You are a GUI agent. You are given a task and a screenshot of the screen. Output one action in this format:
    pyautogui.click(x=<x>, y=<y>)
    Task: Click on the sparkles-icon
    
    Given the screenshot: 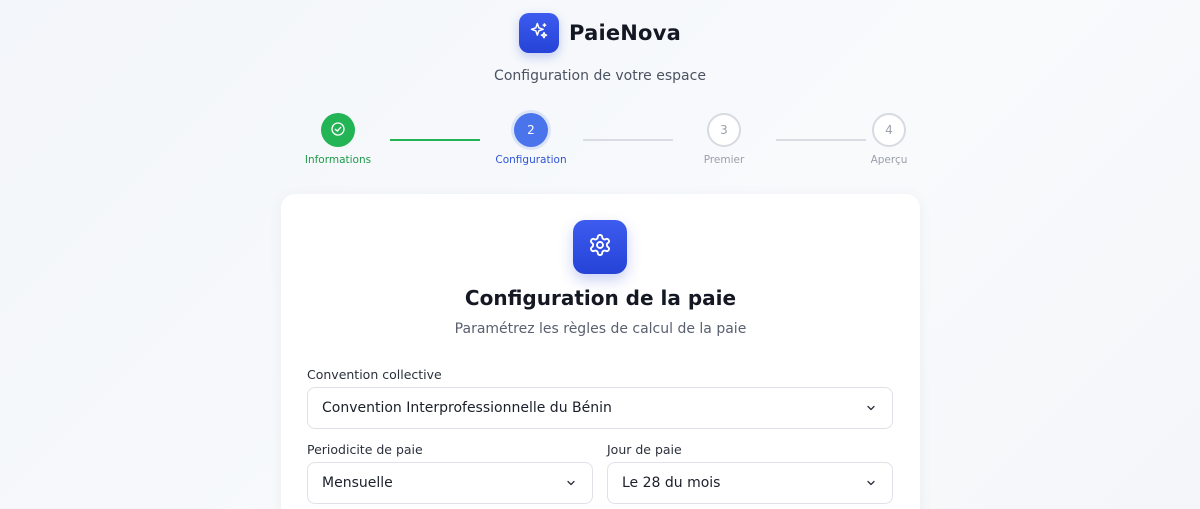 What is the action you would take?
    pyautogui.click(x=539, y=33)
    